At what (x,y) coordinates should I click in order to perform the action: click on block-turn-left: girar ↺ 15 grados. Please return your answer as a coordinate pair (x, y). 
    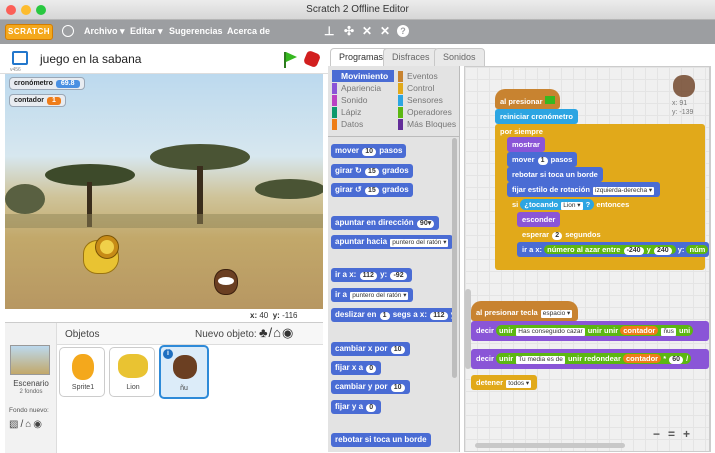
    Looking at the image, I should click on (372, 190).